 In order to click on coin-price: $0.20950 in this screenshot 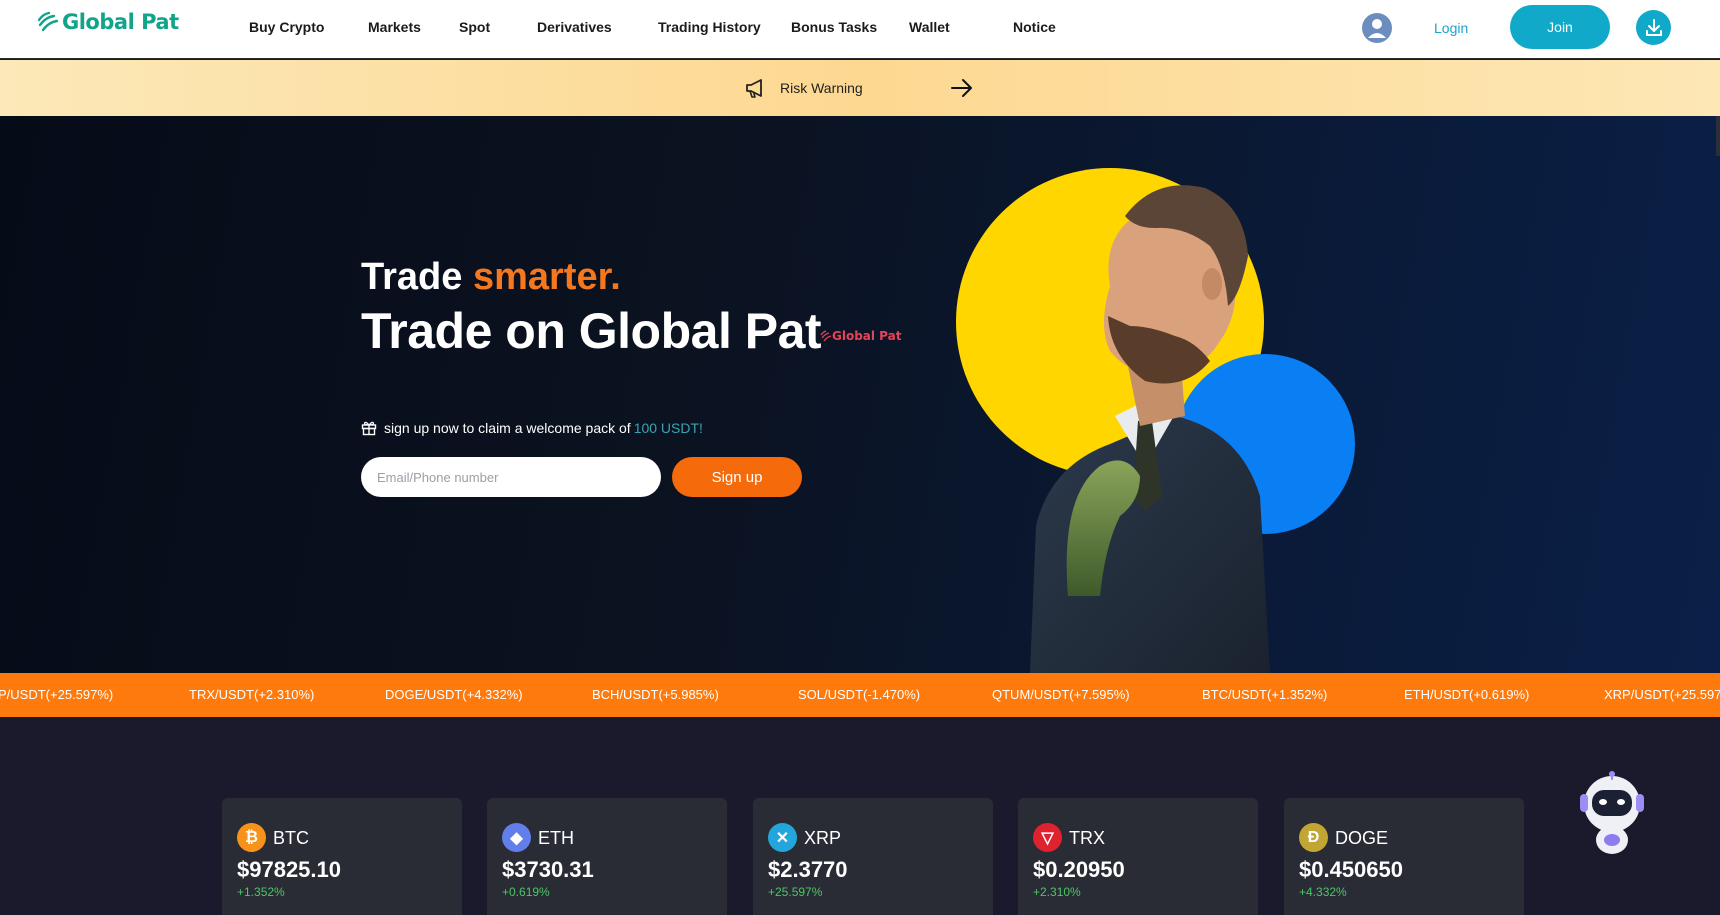, I will do `click(1079, 869)`.